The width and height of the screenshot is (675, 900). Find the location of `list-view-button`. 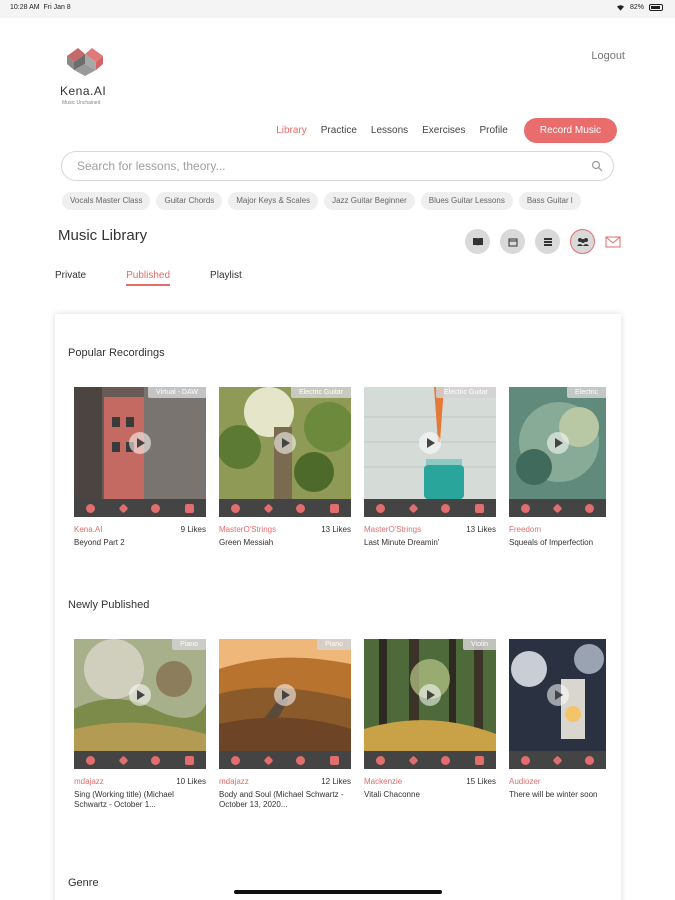

list-view-button is located at coordinates (547, 241).